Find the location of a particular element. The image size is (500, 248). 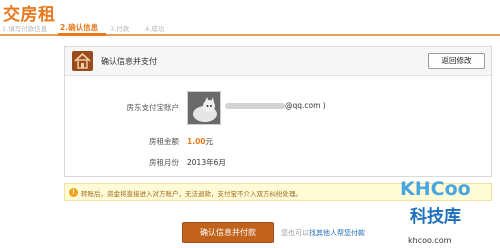

back-edit-button: 返回修改 is located at coordinates (456, 61).